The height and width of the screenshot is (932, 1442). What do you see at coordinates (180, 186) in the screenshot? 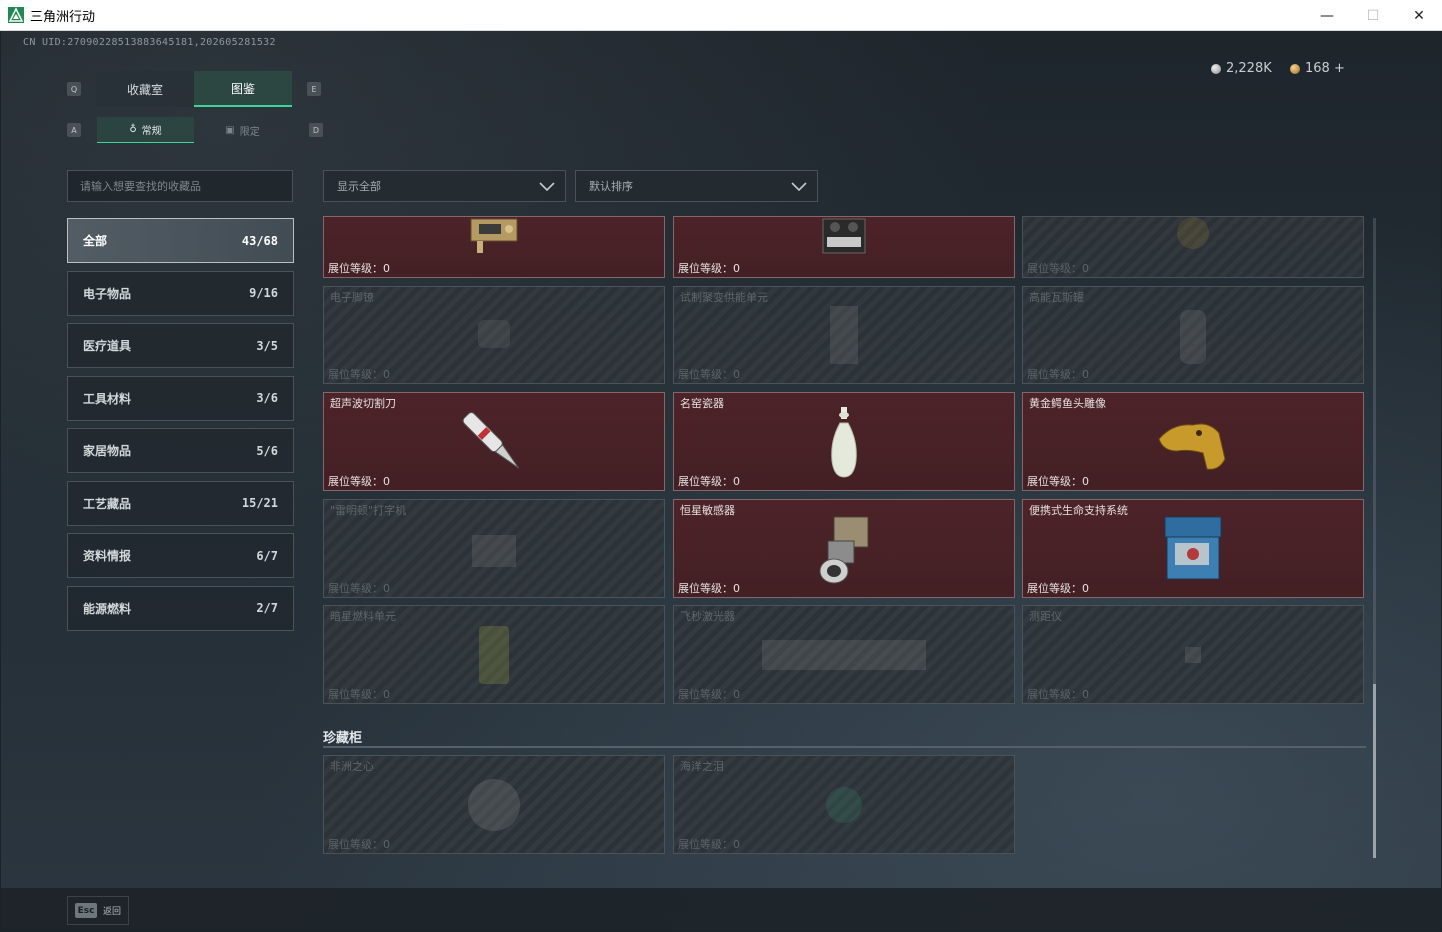
I see `search-input: 请输入想要查找的收藏品` at bounding box center [180, 186].